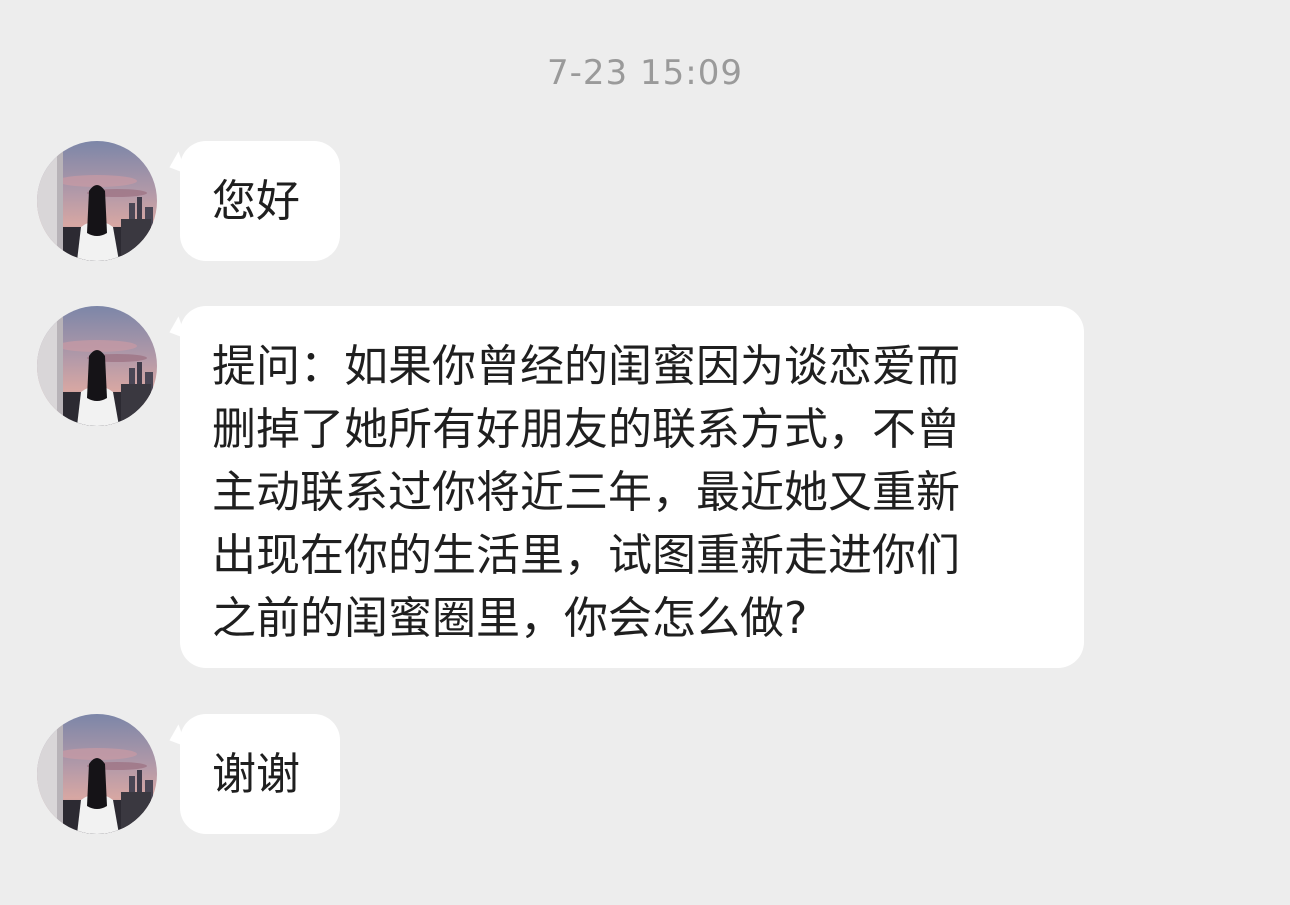 The image size is (1290, 905). What do you see at coordinates (645, 73) in the screenshot?
I see `message-timestamp: 7-23 15:09` at bounding box center [645, 73].